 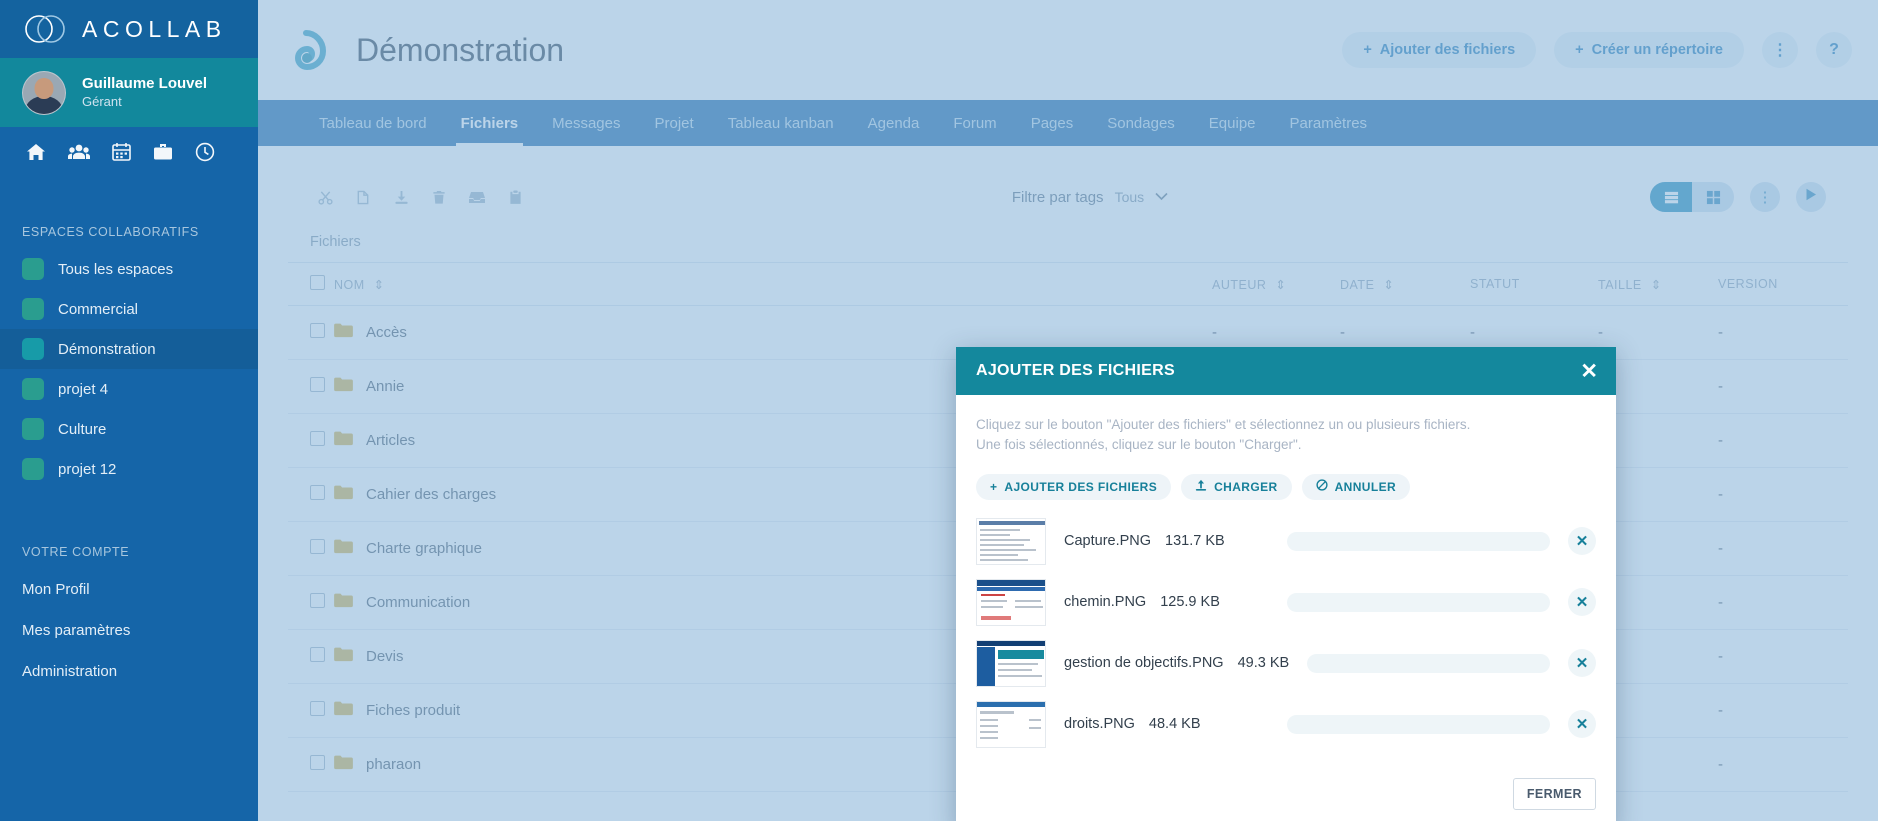 I want to click on dialog-upload-label: CHARGER, so click(x=1246, y=486).